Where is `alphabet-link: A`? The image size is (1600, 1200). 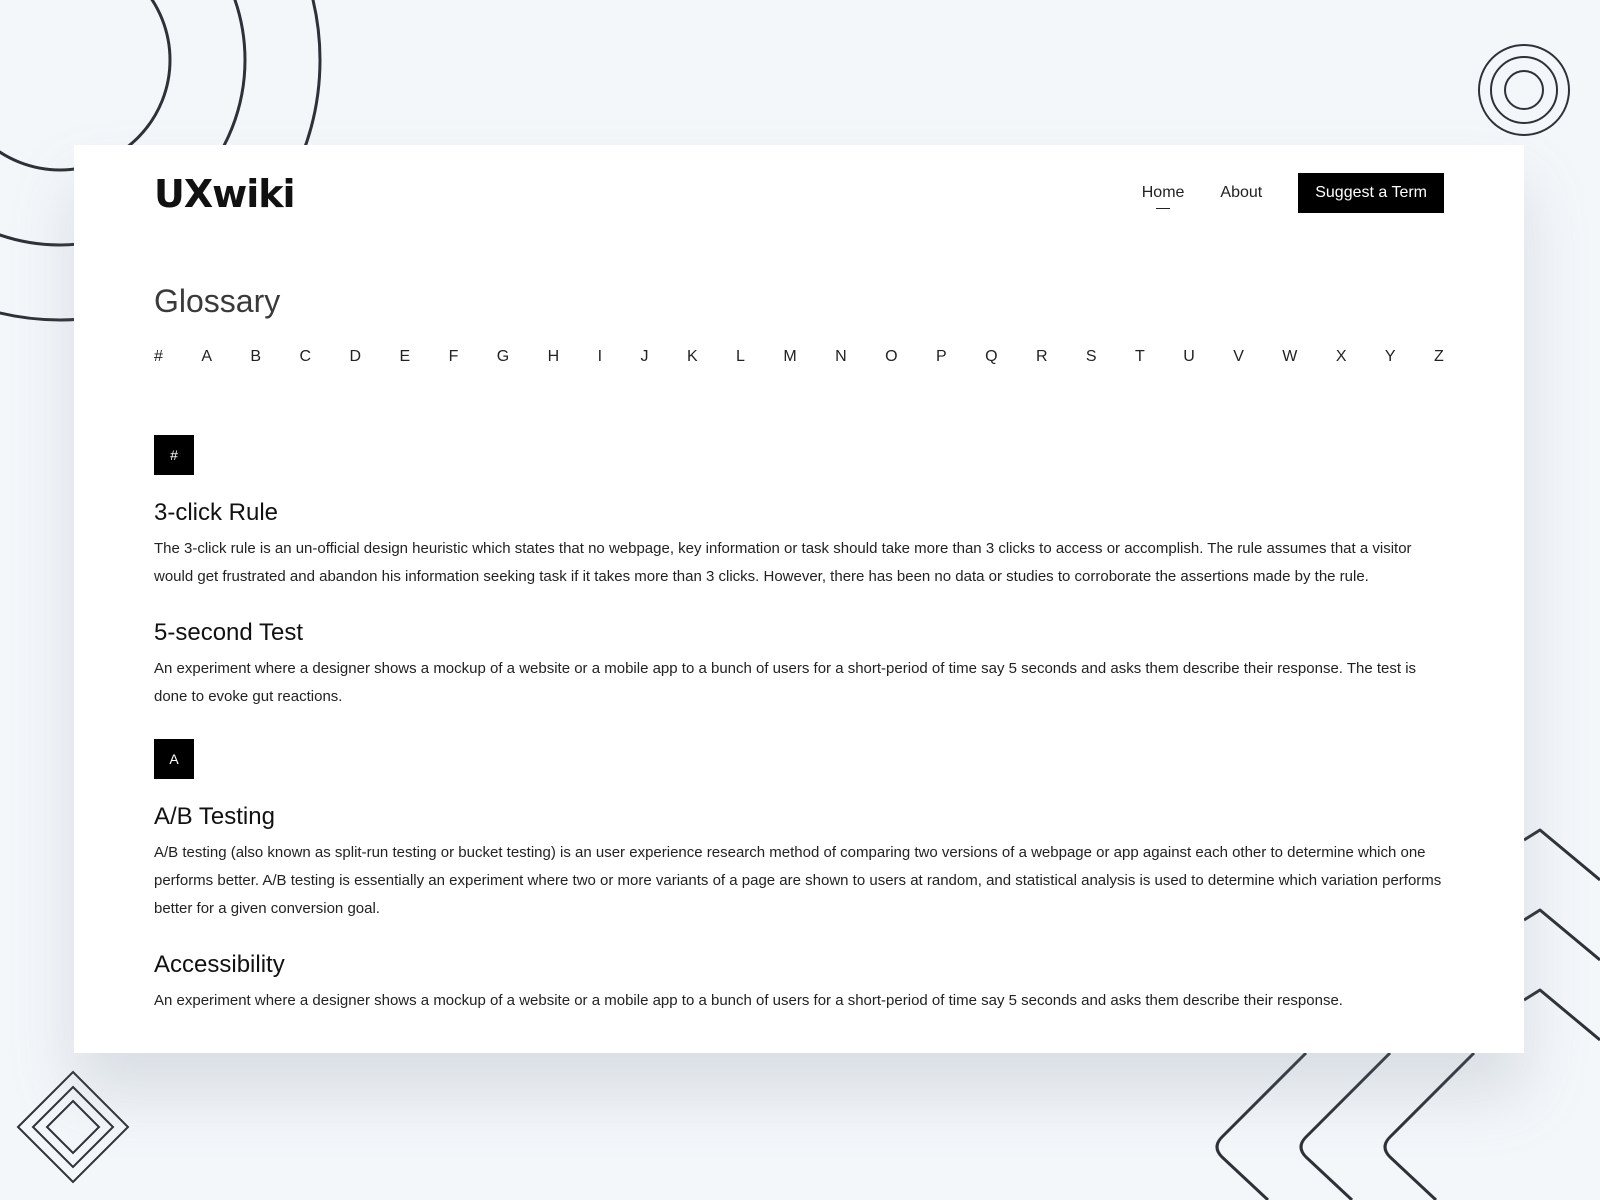
alphabet-link: A is located at coordinates (206, 357).